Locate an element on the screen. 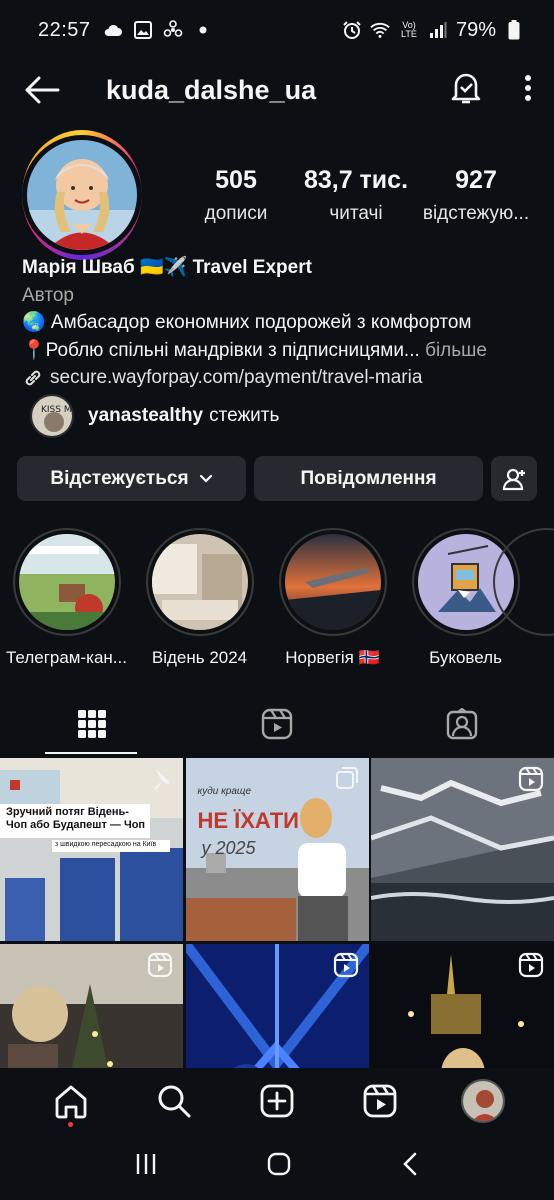  post-title: НЕ ЇХАТИ is located at coordinates (248, 820).